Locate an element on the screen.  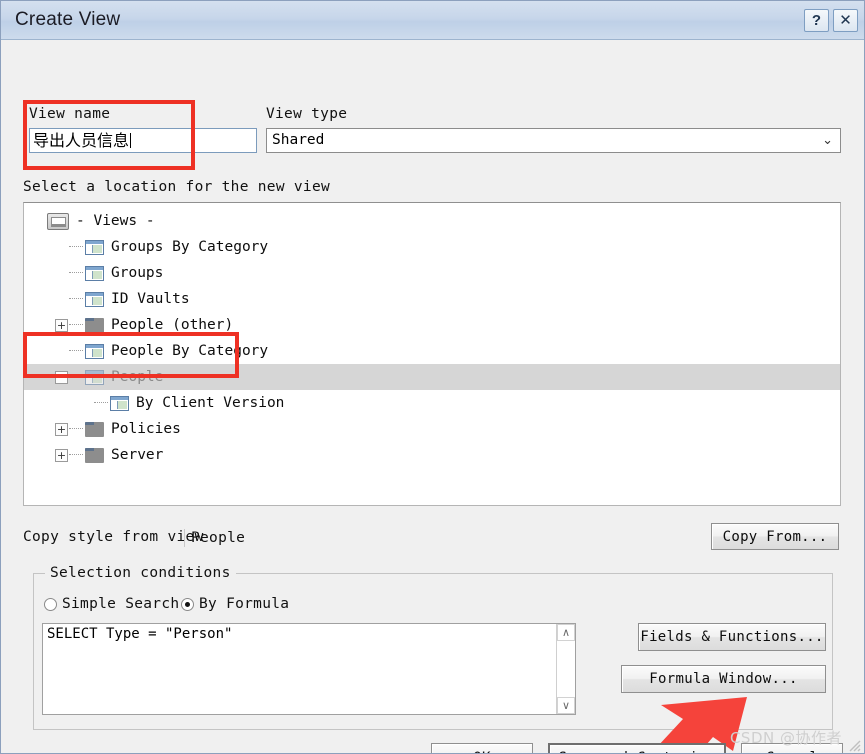
formula-editor: SELECT Type = "Person" ∧ ∨ is located at coordinates (309, 669).